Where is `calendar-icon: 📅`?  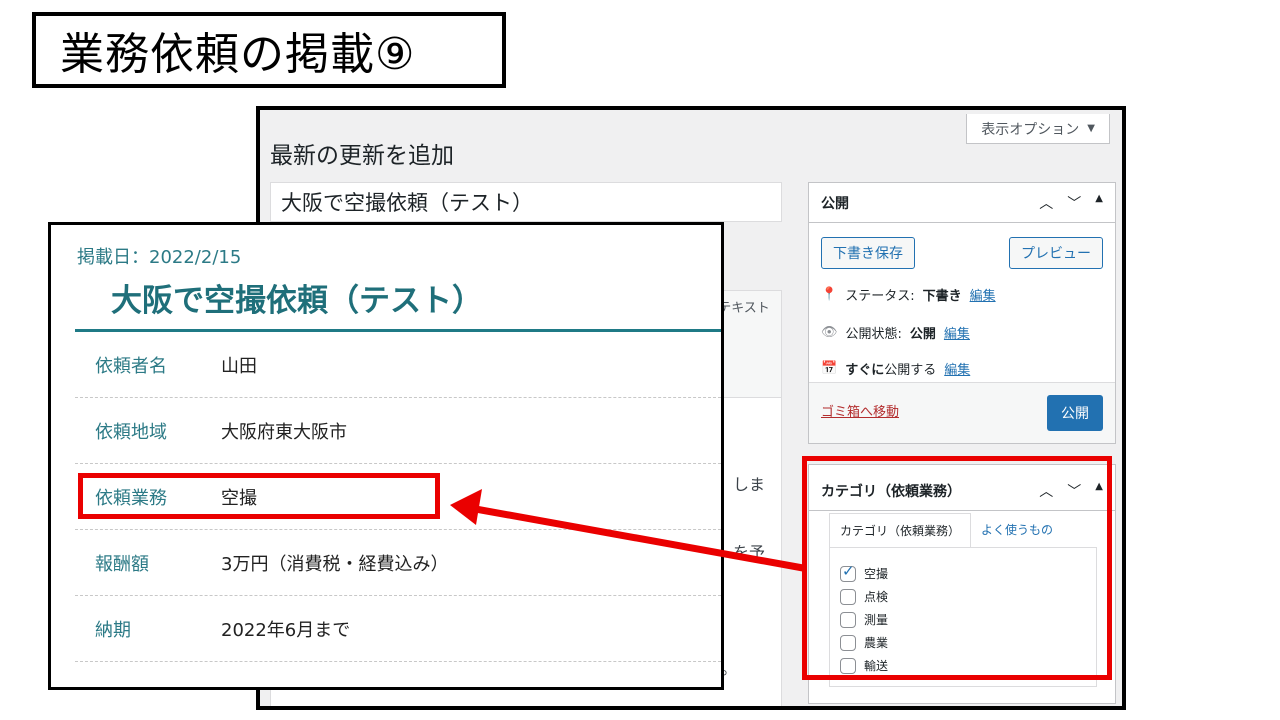 calendar-icon: 📅 is located at coordinates (829, 368).